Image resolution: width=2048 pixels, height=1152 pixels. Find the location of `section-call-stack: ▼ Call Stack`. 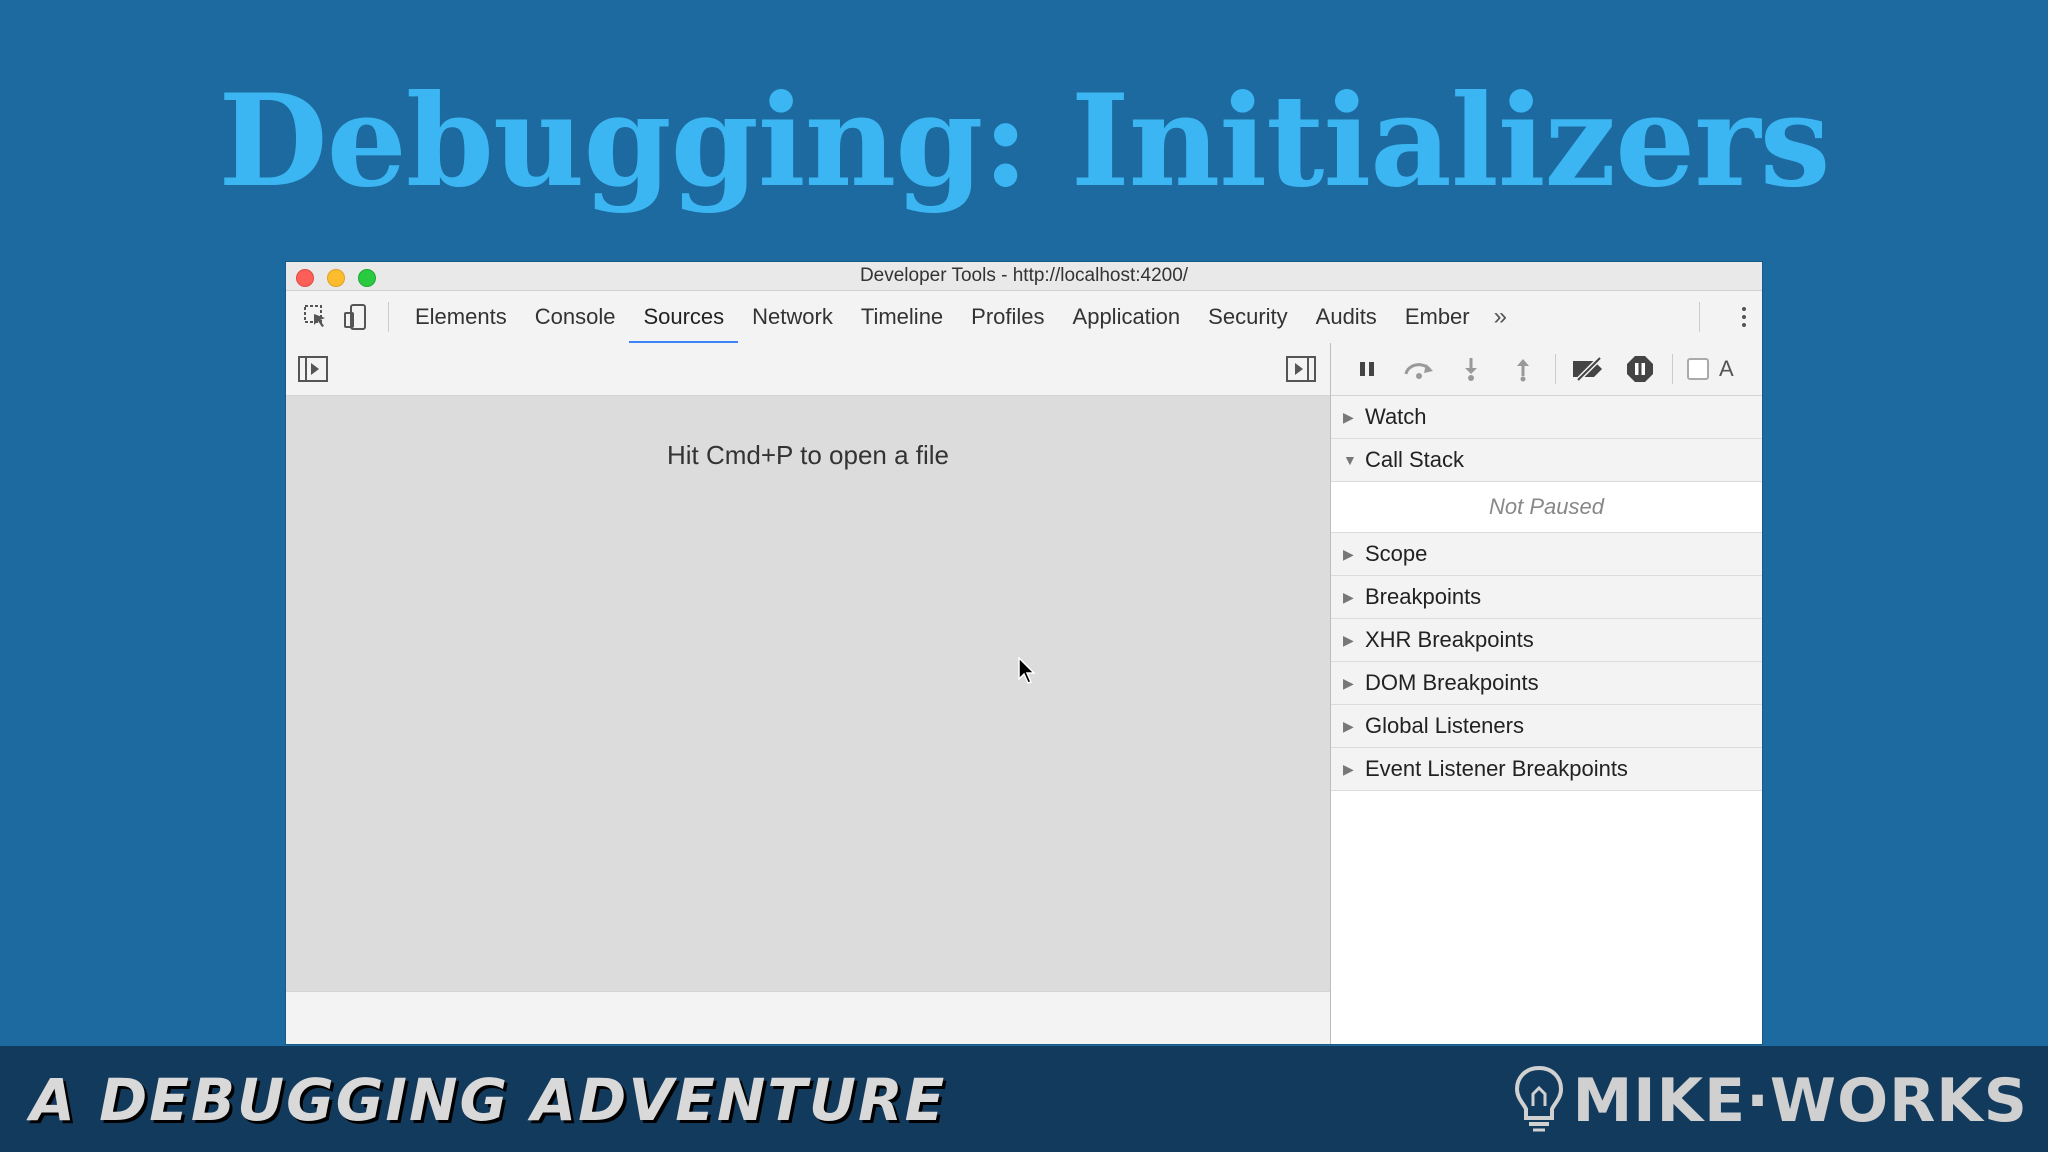

section-call-stack: ▼ Call Stack is located at coordinates (1546, 460).